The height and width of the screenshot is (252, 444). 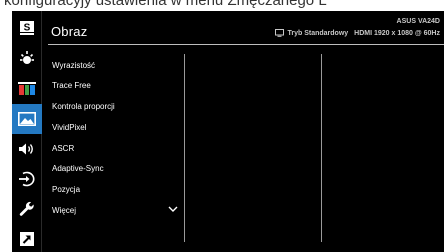 I want to click on sidebar-item-system, so click(x=27, y=209).